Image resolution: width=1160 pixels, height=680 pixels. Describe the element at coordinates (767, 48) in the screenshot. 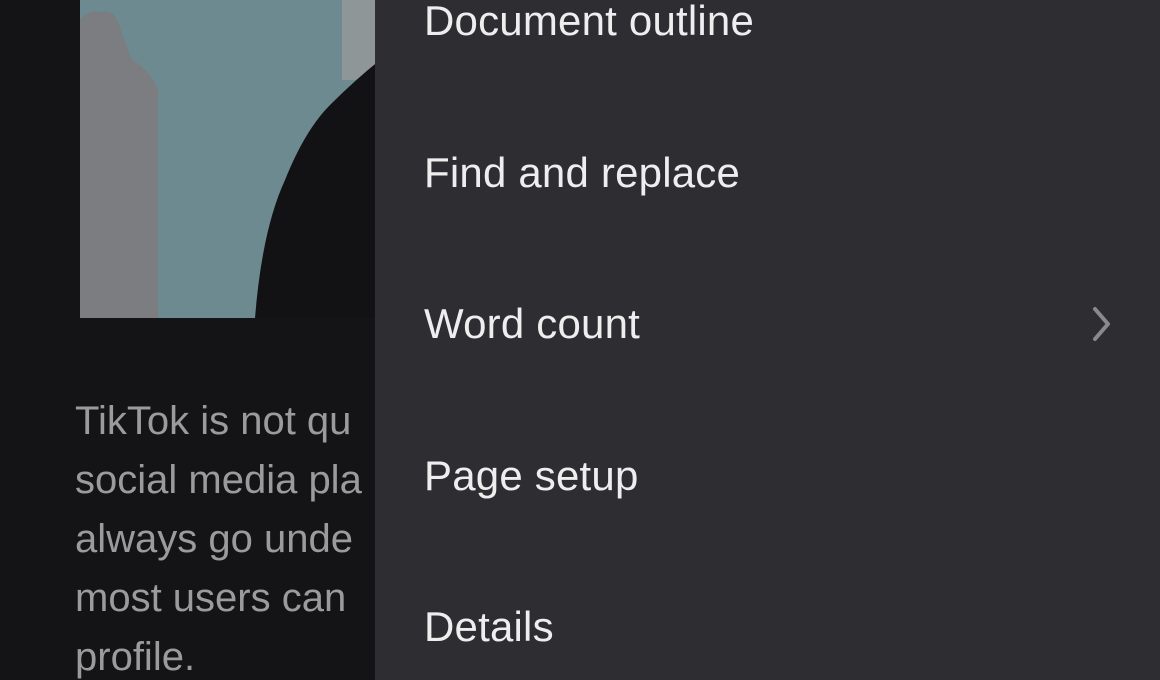

I see `menu-item-document-outline: Document outline` at that location.